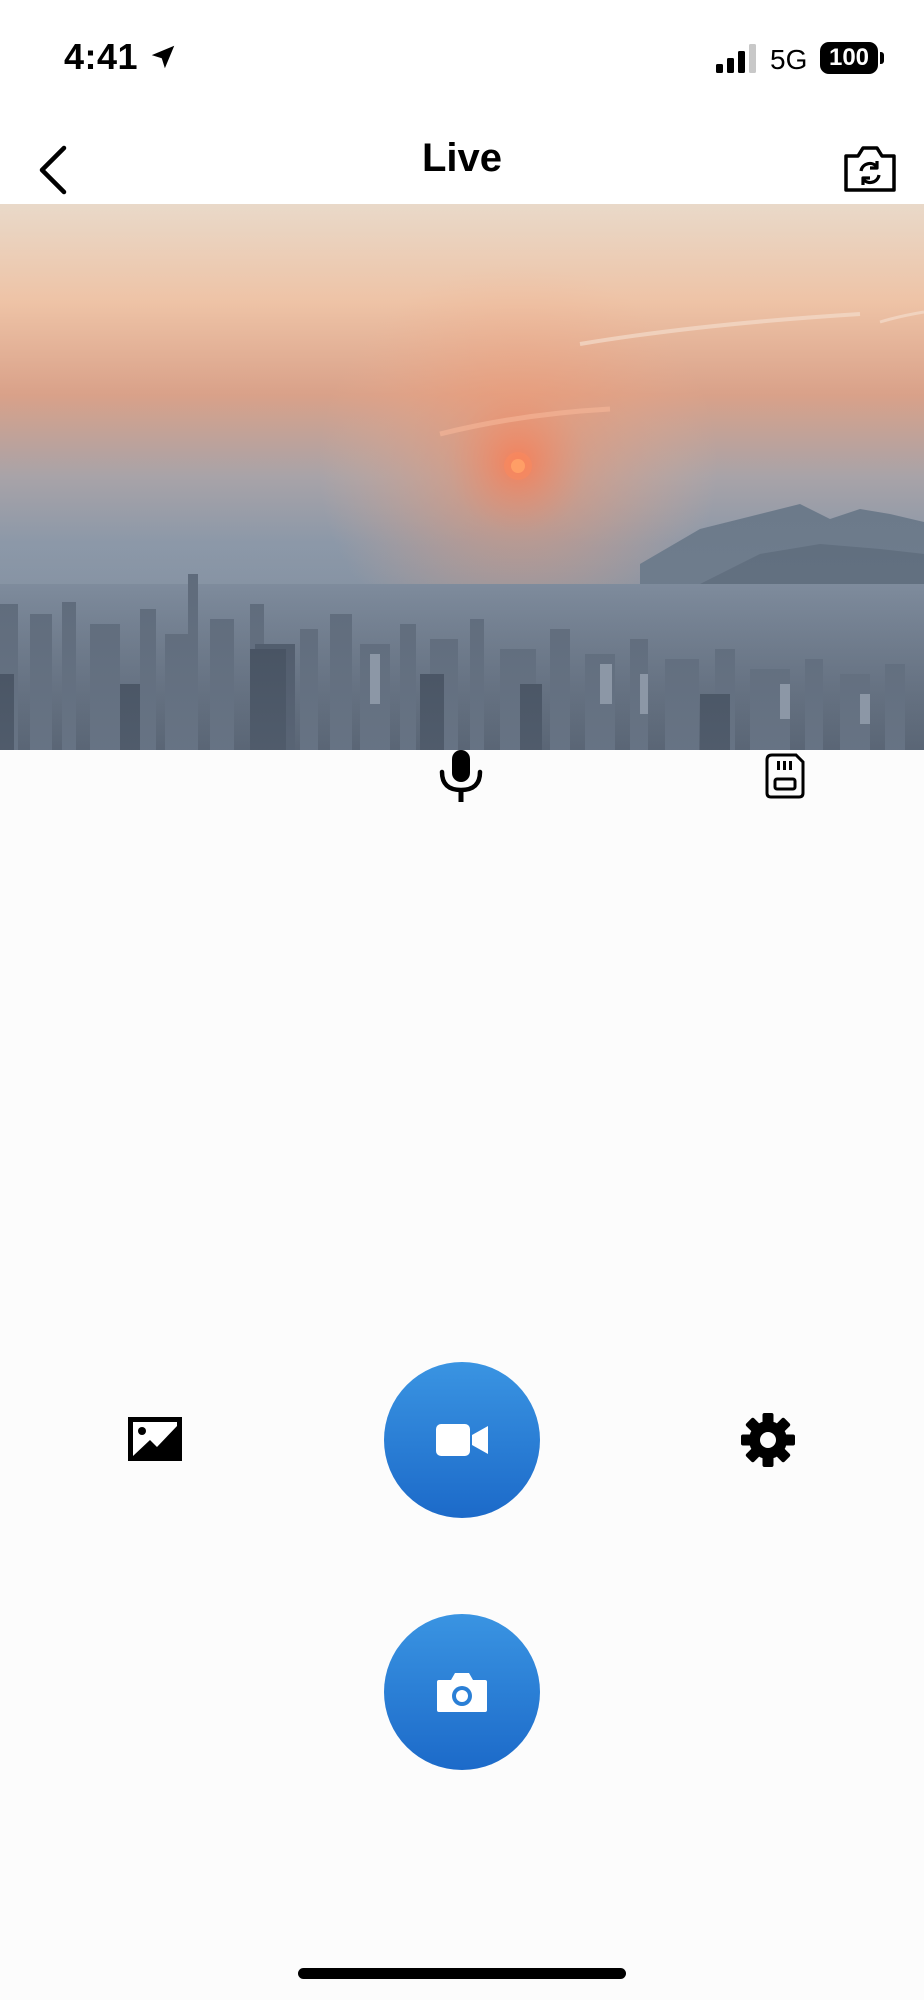 The height and width of the screenshot is (2000, 924). What do you see at coordinates (462, 59) in the screenshot?
I see `status-bar: 4:41 5G 100` at bounding box center [462, 59].